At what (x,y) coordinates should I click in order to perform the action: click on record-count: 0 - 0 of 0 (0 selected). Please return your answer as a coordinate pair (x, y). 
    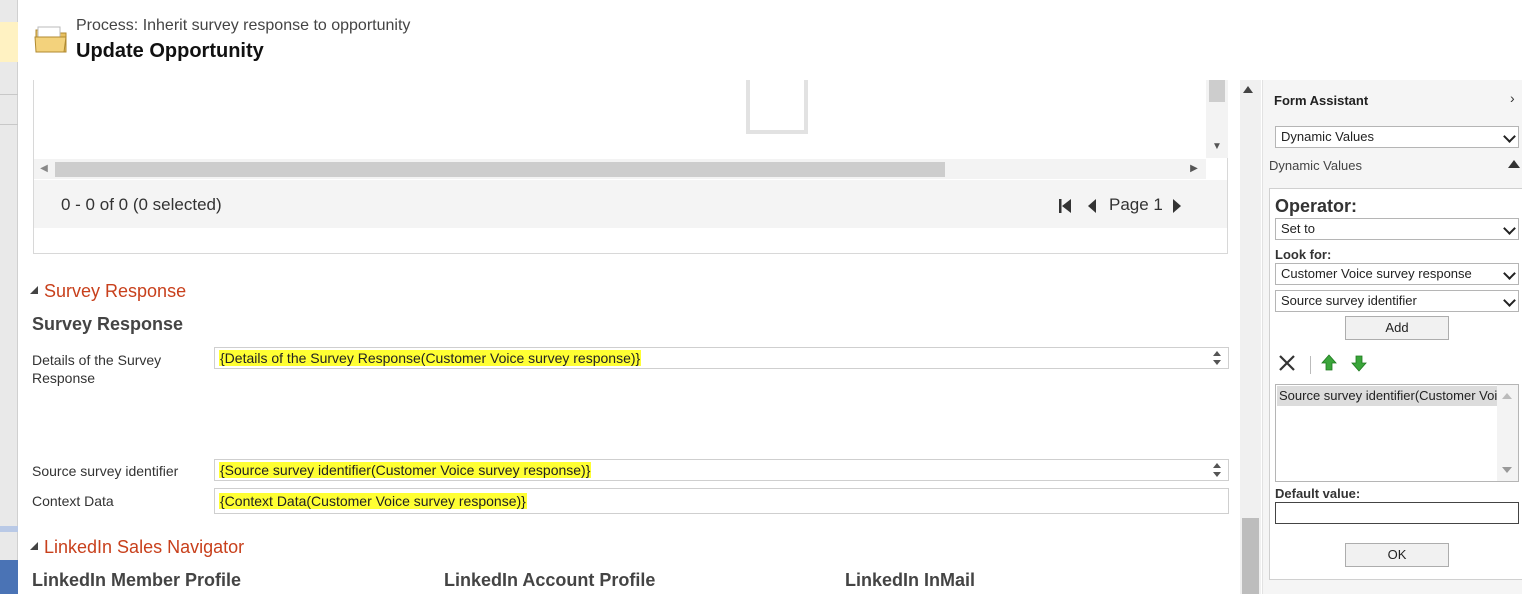
    Looking at the image, I should click on (141, 204).